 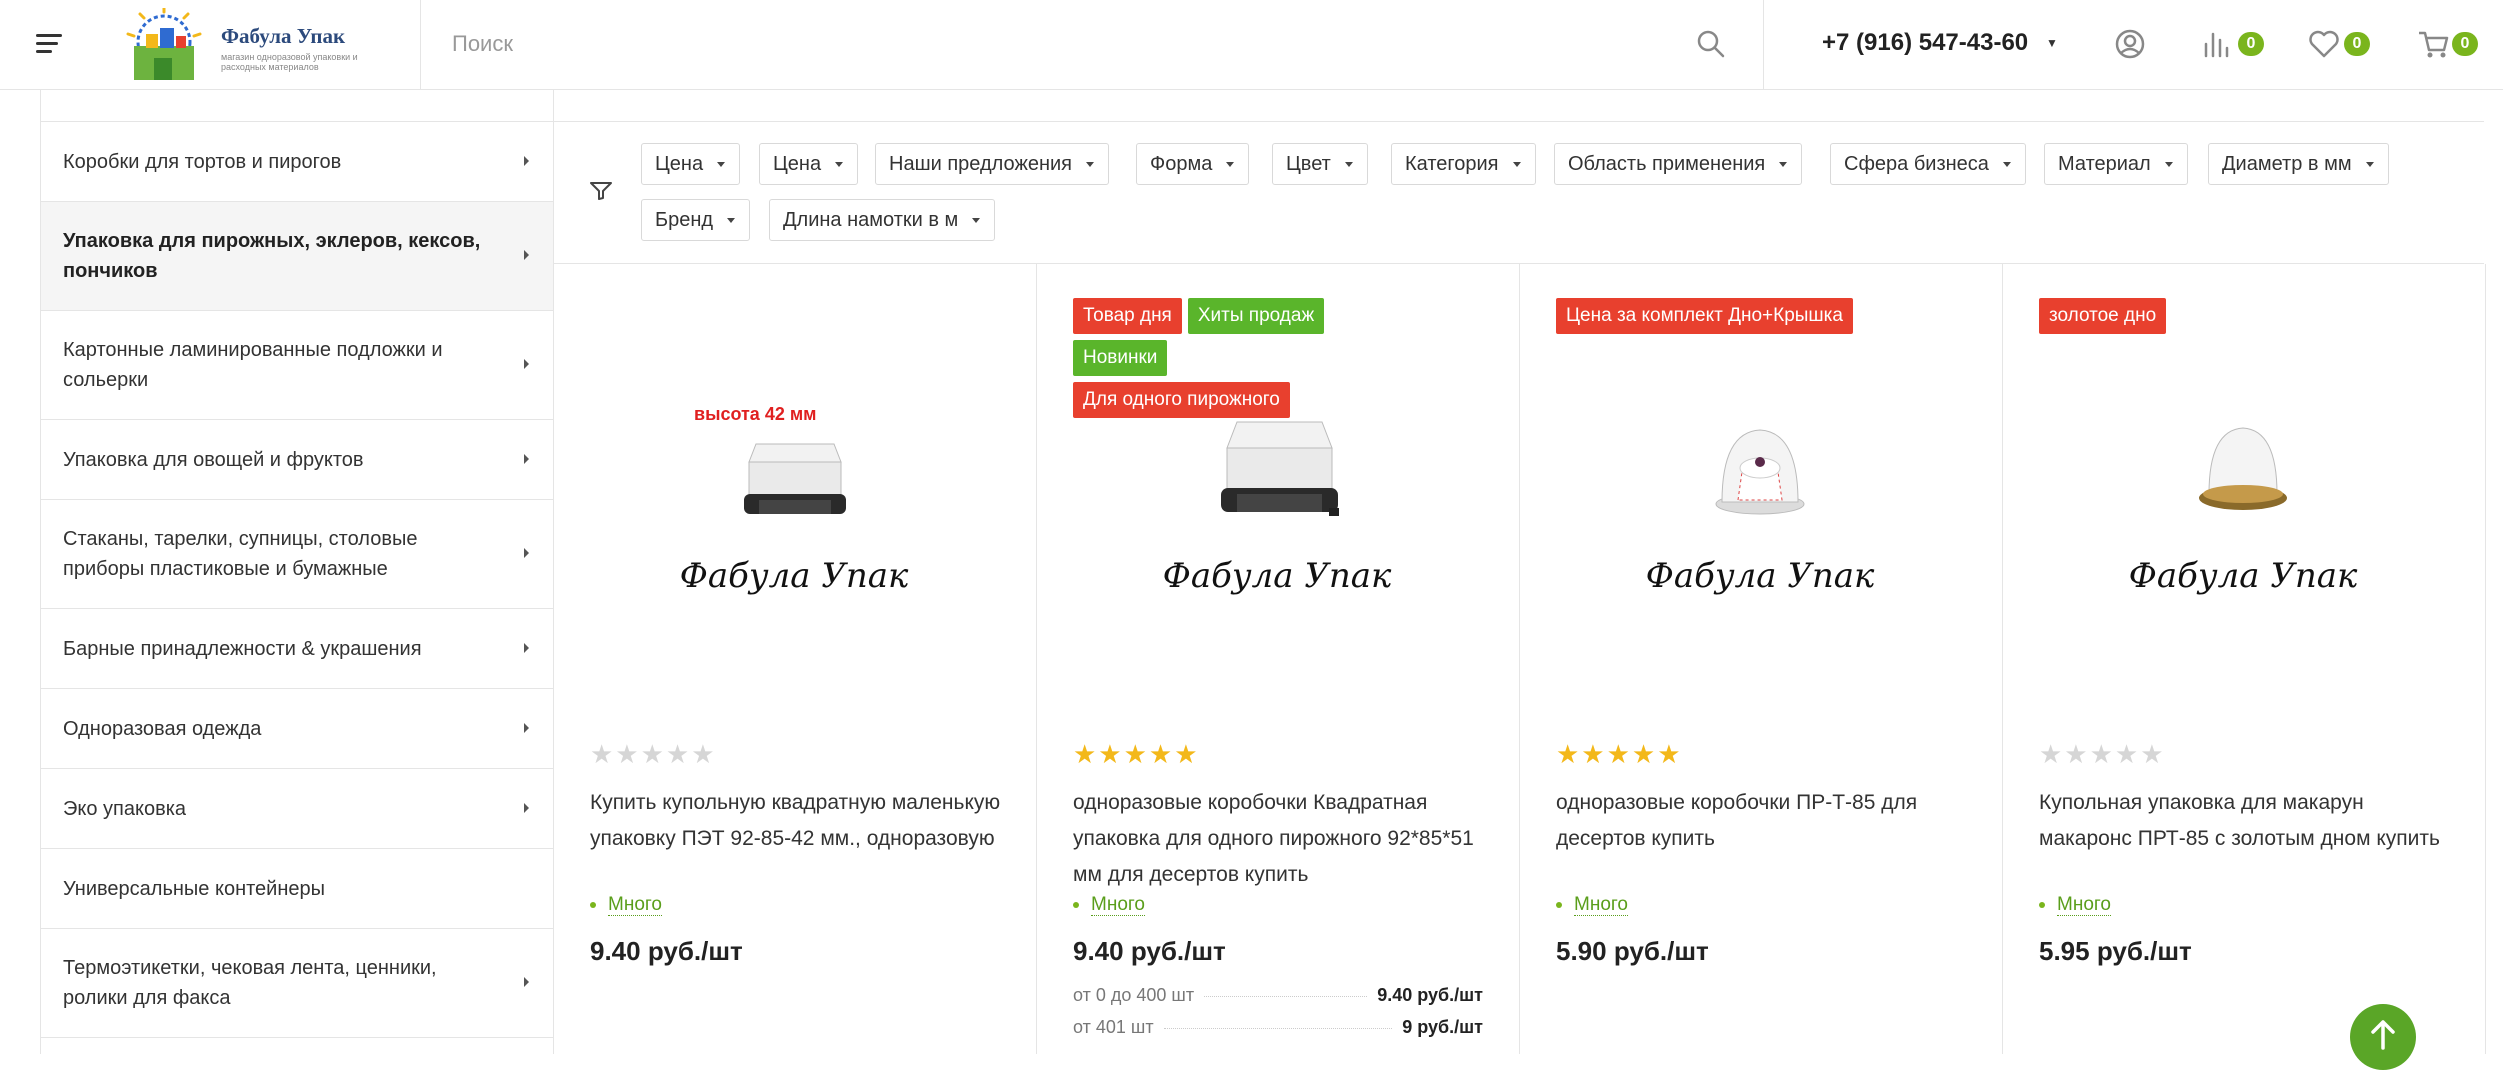 What do you see at coordinates (2218, 44) in the screenshot?
I see `compare-icon` at bounding box center [2218, 44].